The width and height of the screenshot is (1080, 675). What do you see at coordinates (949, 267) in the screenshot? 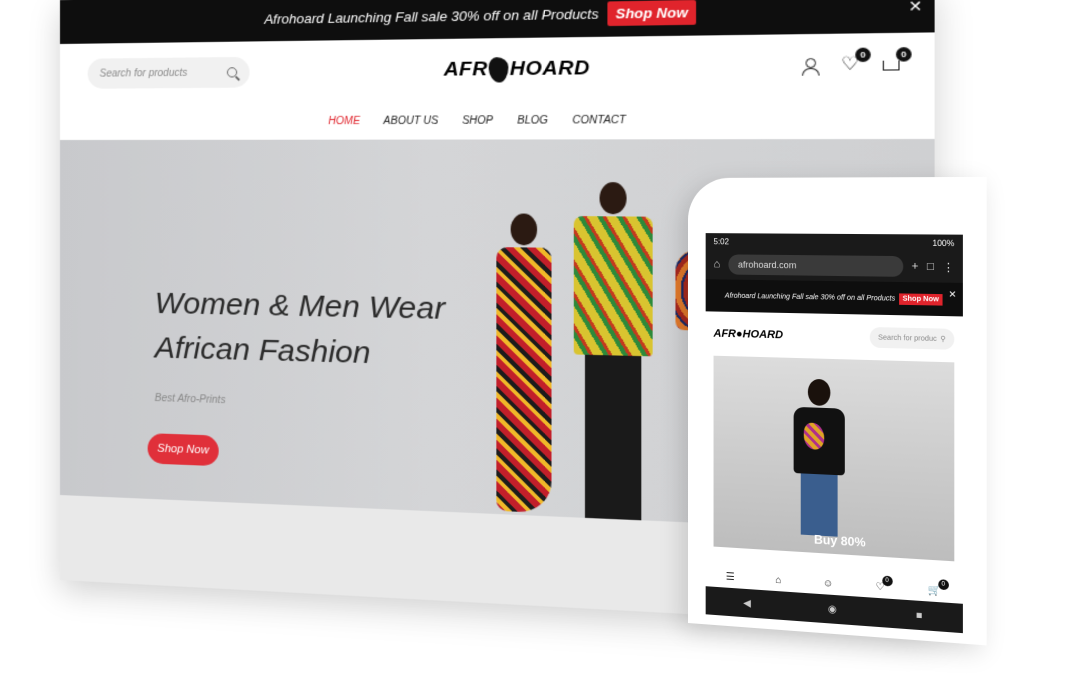
I see `more-icon: ⋮` at bounding box center [949, 267].